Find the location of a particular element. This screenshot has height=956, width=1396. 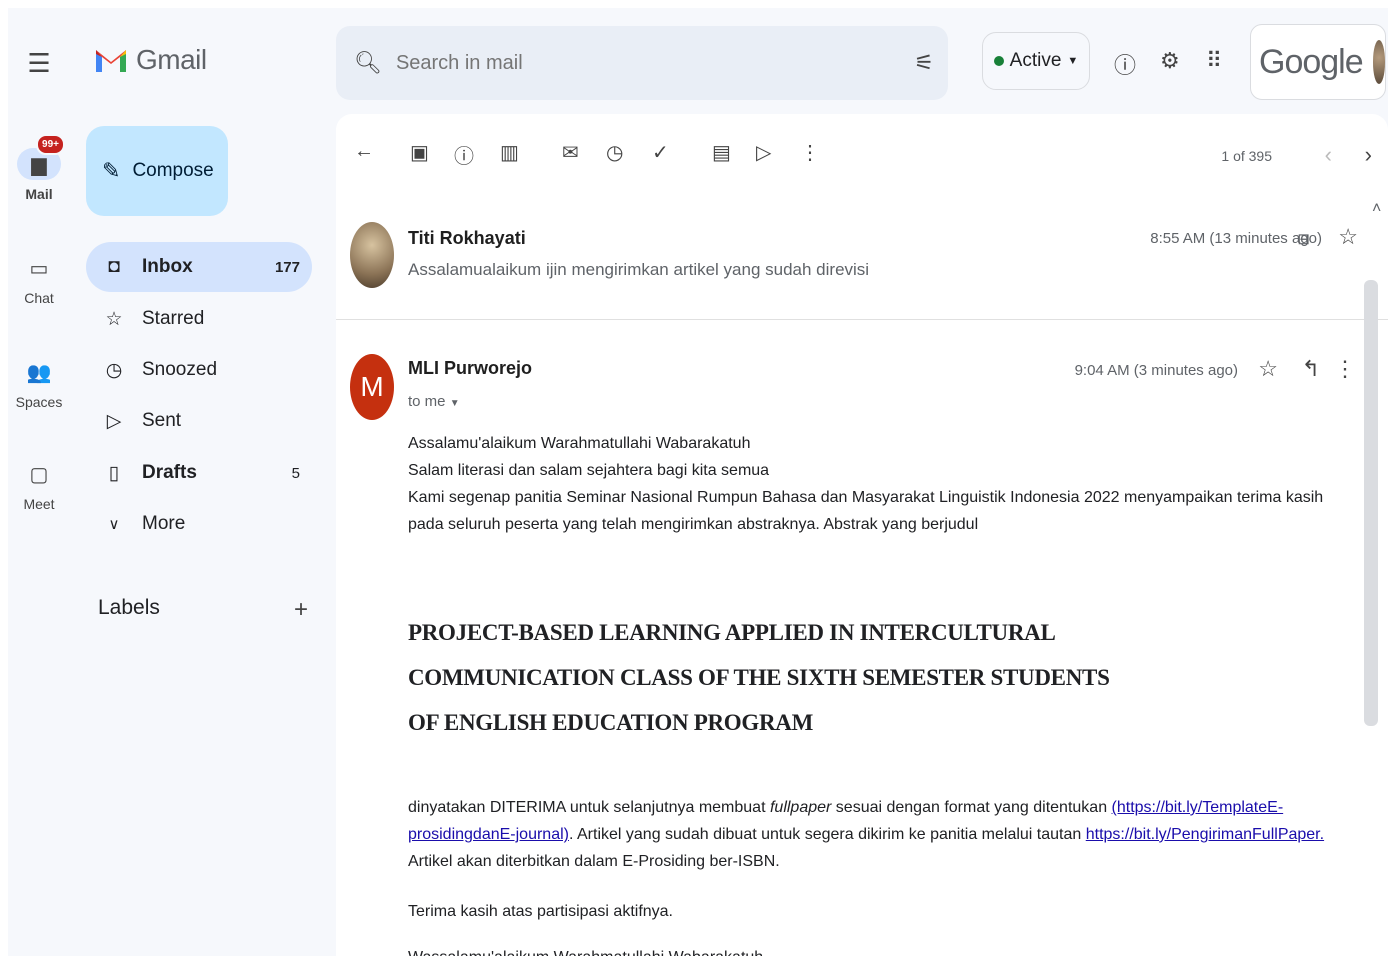

inbox-count: 177 is located at coordinates (287, 267).